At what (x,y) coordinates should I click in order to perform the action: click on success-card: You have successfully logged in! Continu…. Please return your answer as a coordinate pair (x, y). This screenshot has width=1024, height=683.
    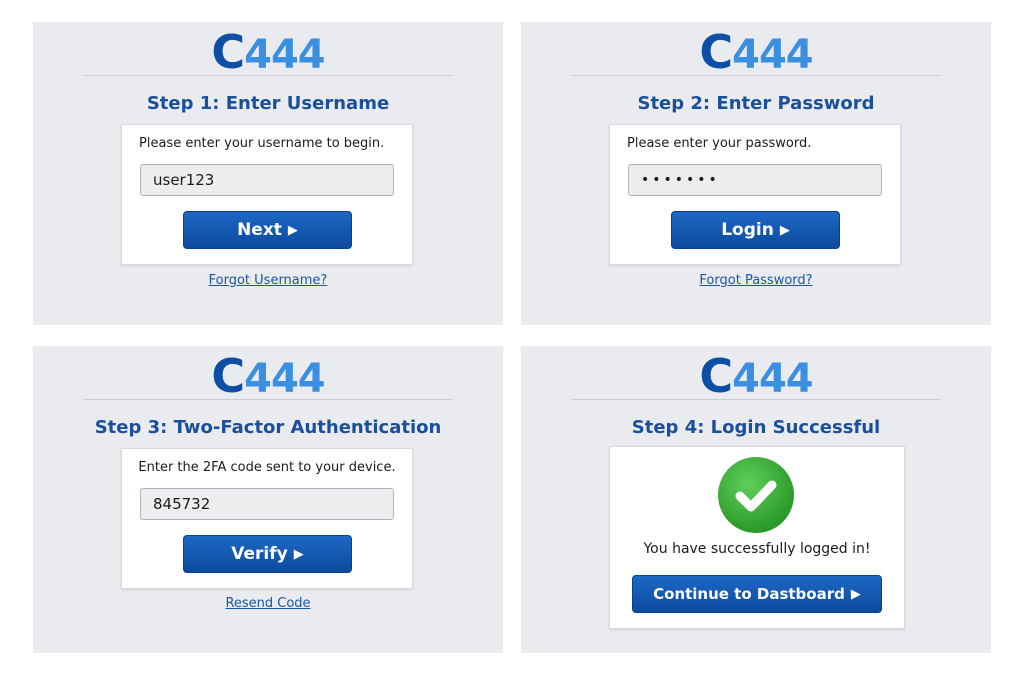
    Looking at the image, I should click on (757, 537).